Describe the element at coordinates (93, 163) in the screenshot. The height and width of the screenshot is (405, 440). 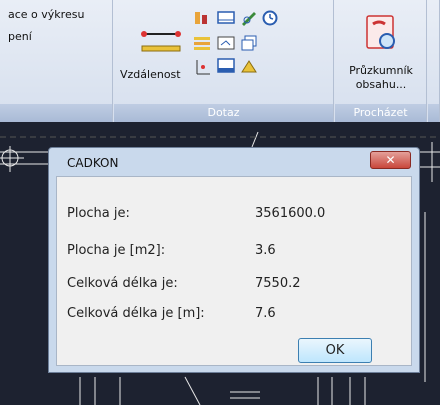
I see `dialog-title: CADKON` at that location.